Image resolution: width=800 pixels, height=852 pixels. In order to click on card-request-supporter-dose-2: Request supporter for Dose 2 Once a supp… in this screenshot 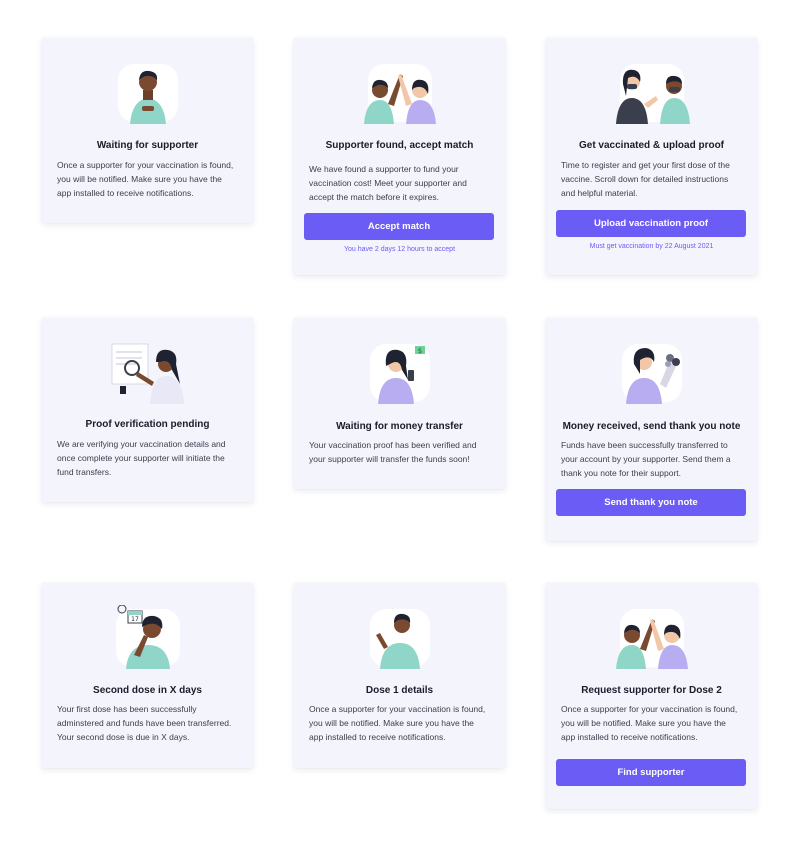, I will do `click(651, 696)`.